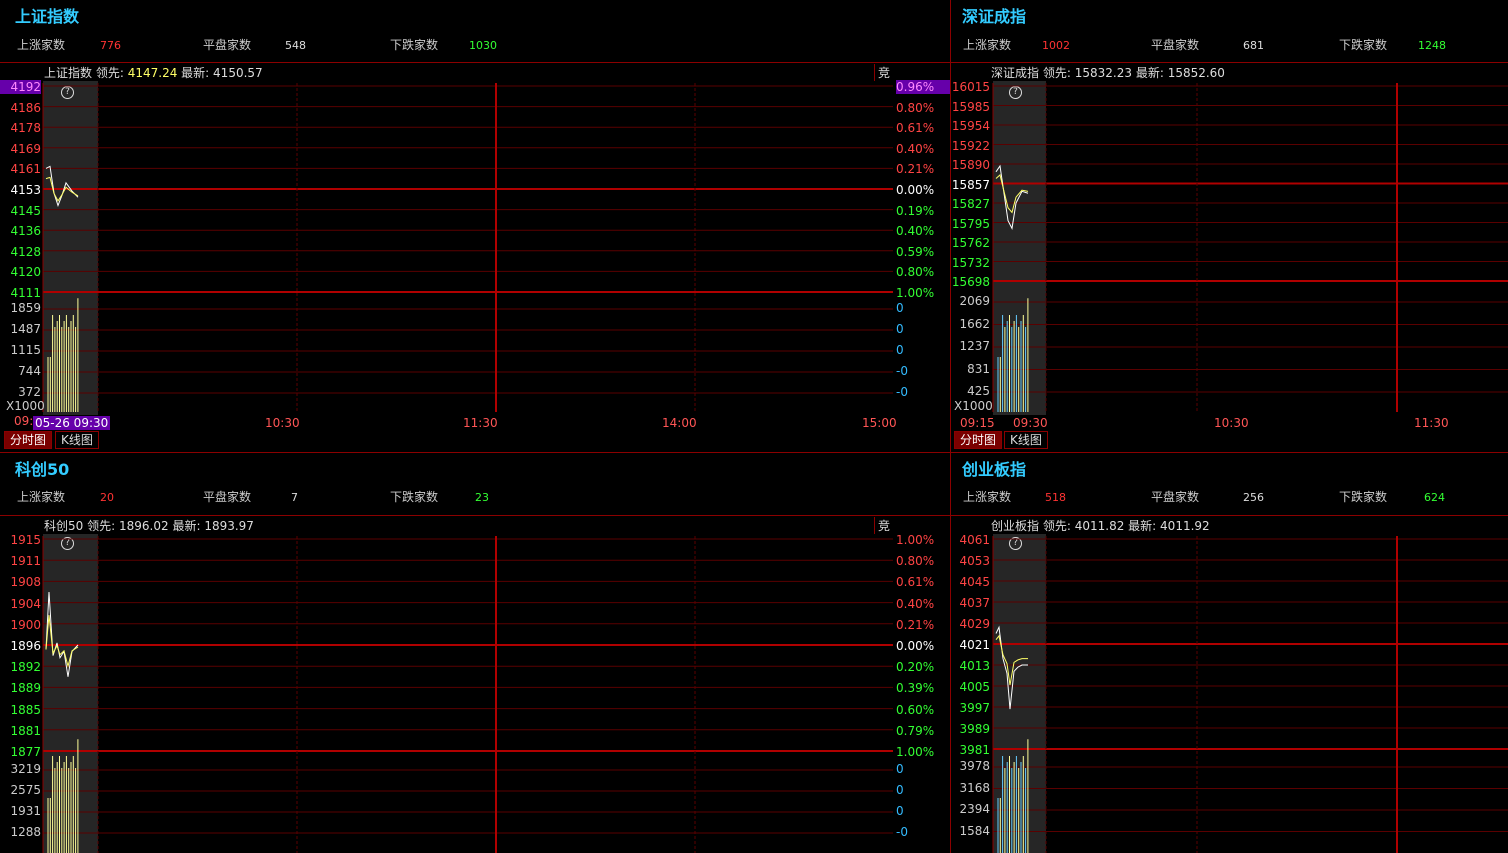 The image size is (1508, 853). I want to click on price-tick: 3989, so click(974, 729).